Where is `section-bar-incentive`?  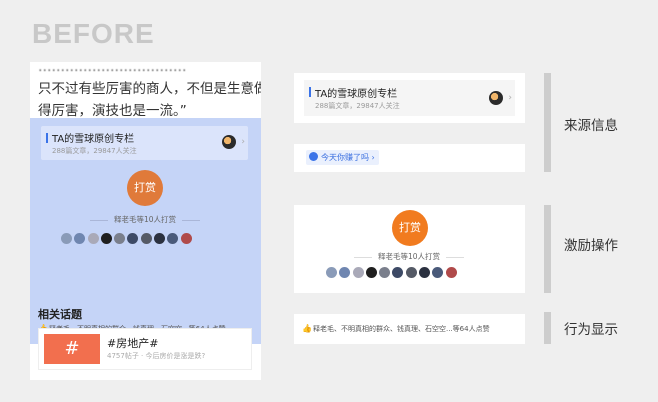 section-bar-incentive is located at coordinates (547, 249).